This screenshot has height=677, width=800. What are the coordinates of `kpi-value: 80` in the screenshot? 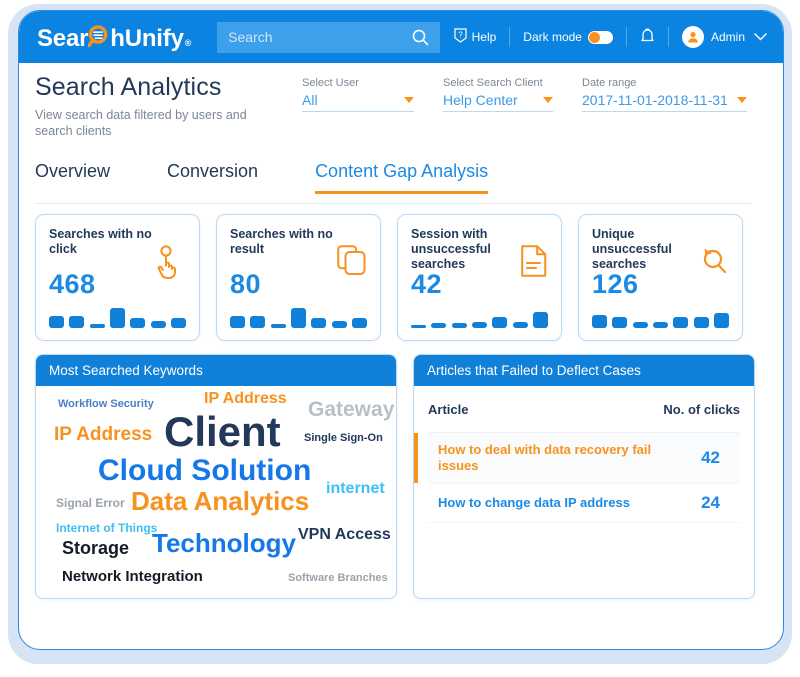 It's located at (246, 284).